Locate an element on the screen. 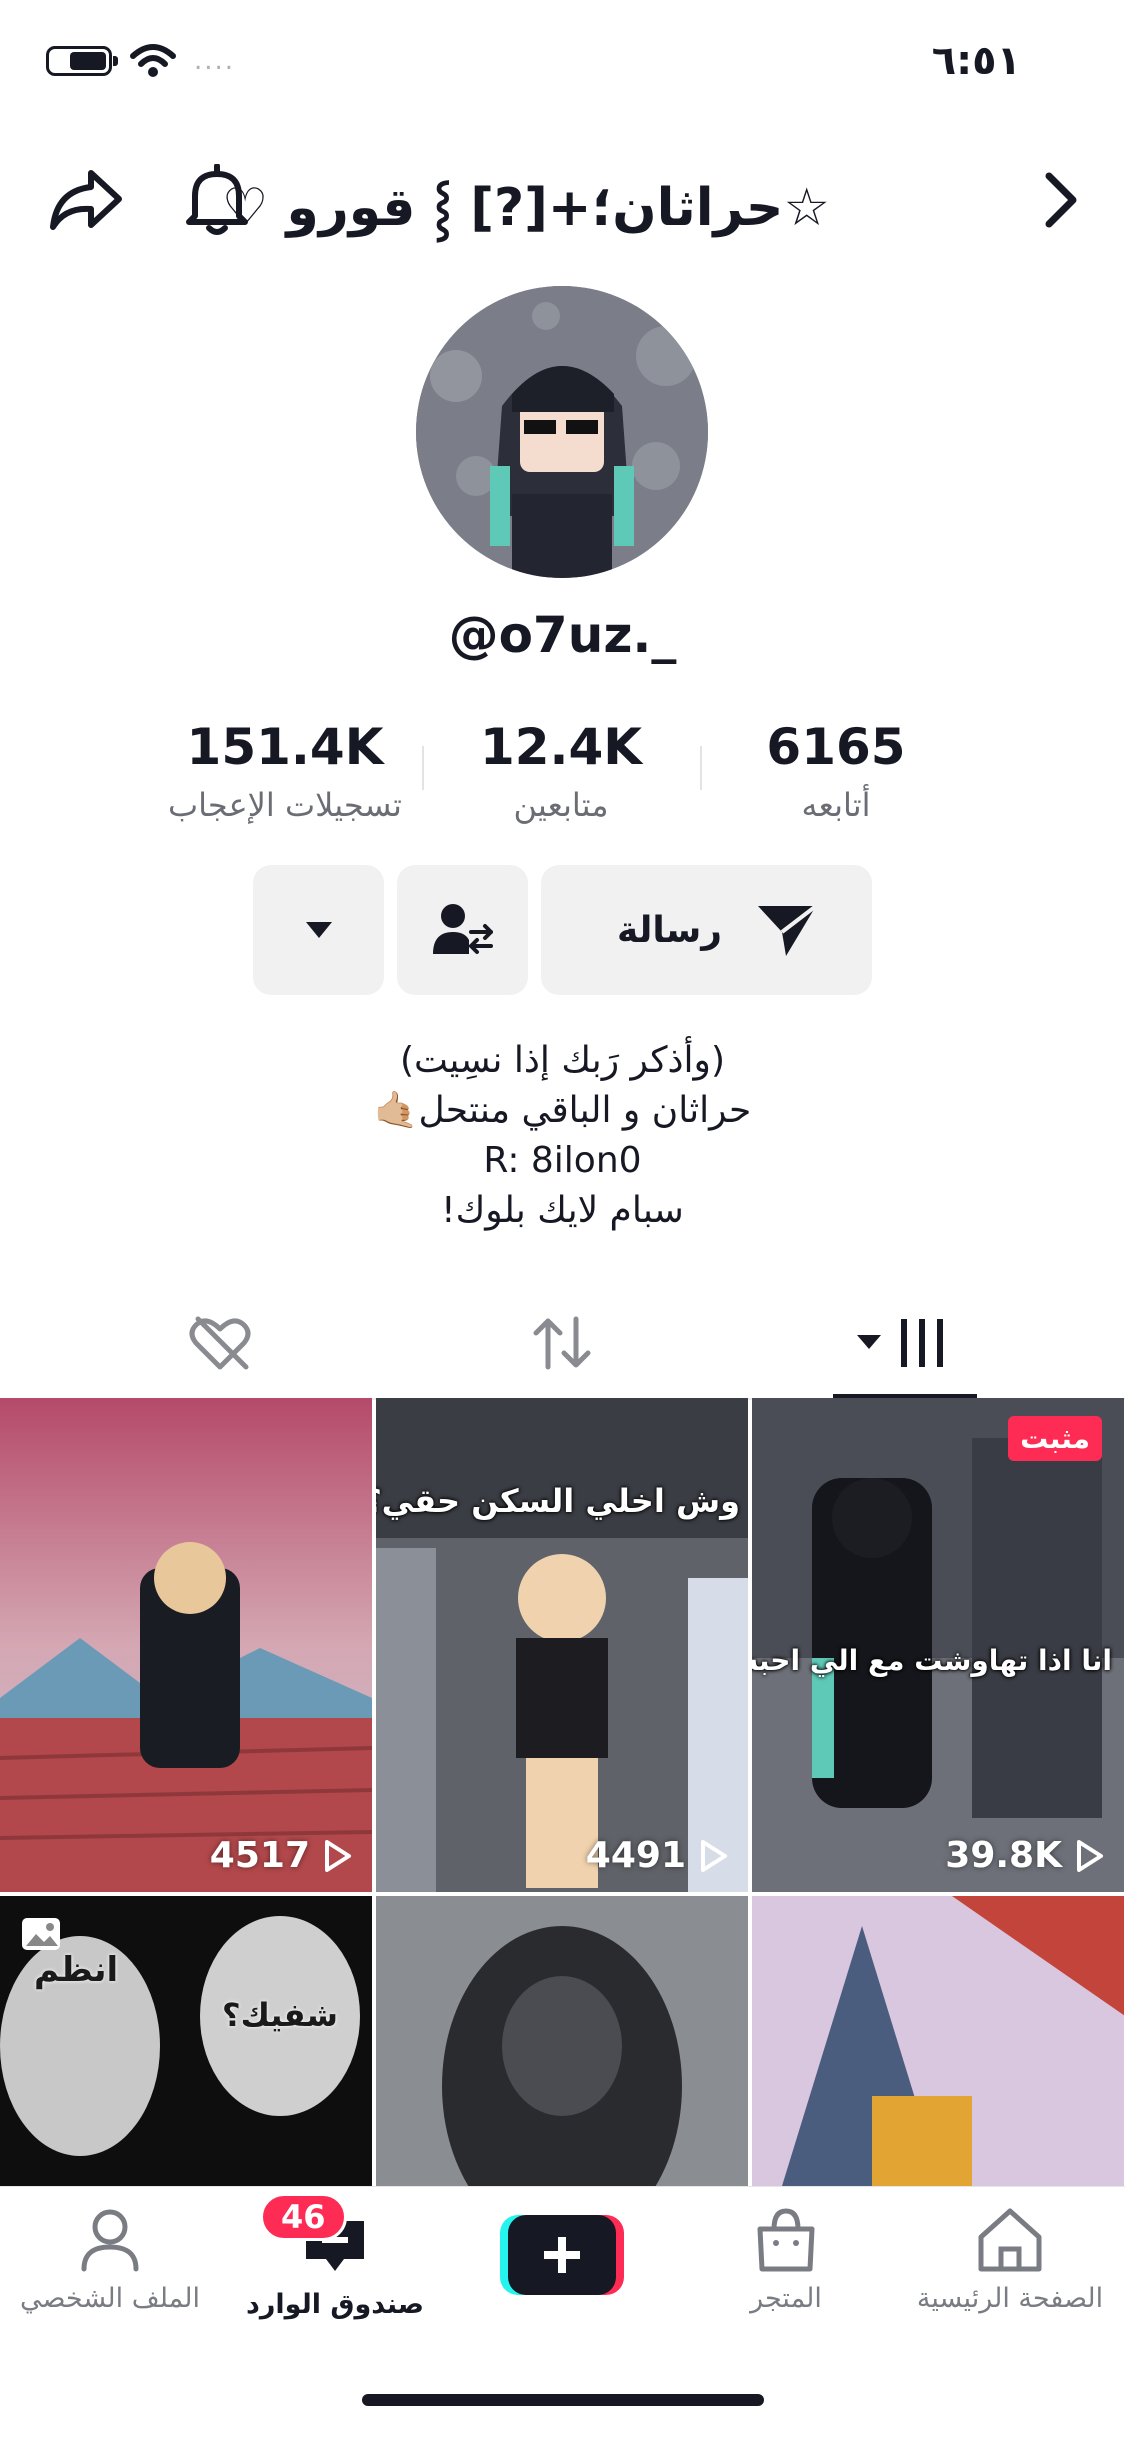 This screenshot has height=2437, width=1125. share-arrow-icon is located at coordinates (86, 200).